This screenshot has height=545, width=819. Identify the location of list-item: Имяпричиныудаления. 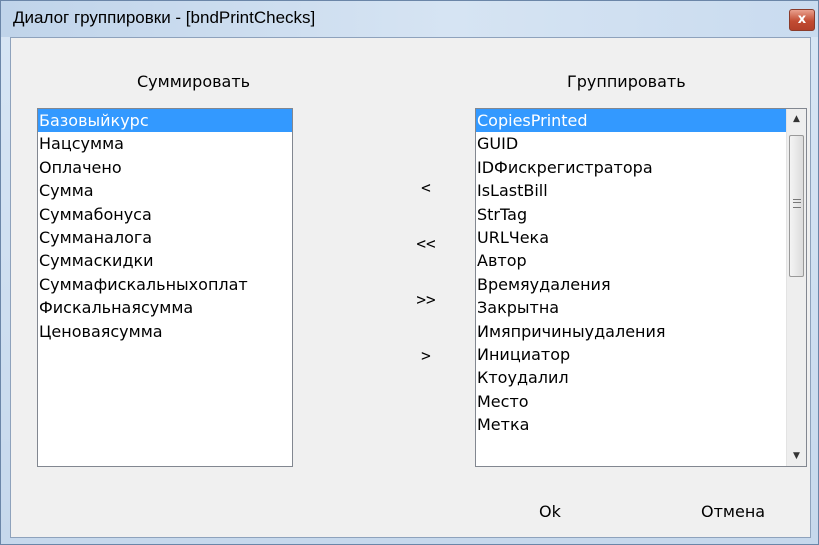
(631, 331).